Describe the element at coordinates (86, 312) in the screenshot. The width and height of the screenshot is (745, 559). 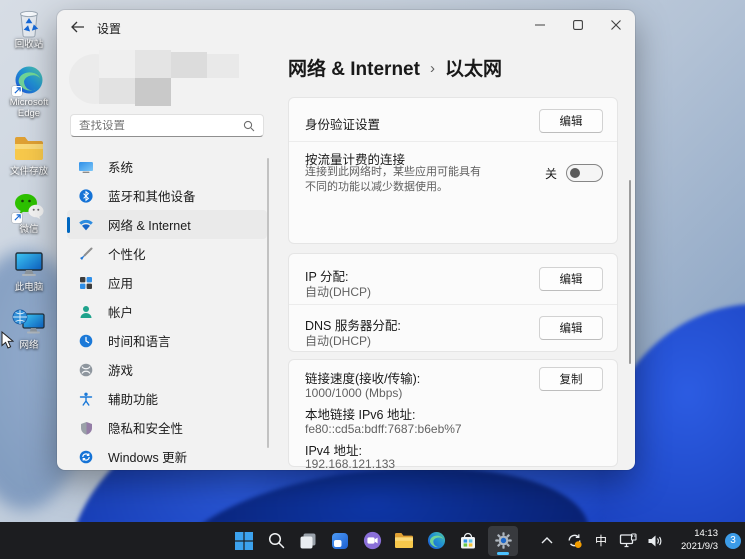
I see `accounts-icon` at that location.